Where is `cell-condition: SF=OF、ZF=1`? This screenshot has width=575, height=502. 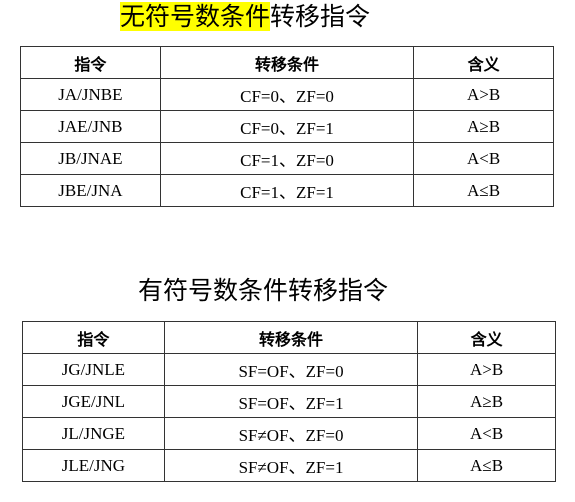 cell-condition: SF=OF、ZF=1 is located at coordinates (291, 401).